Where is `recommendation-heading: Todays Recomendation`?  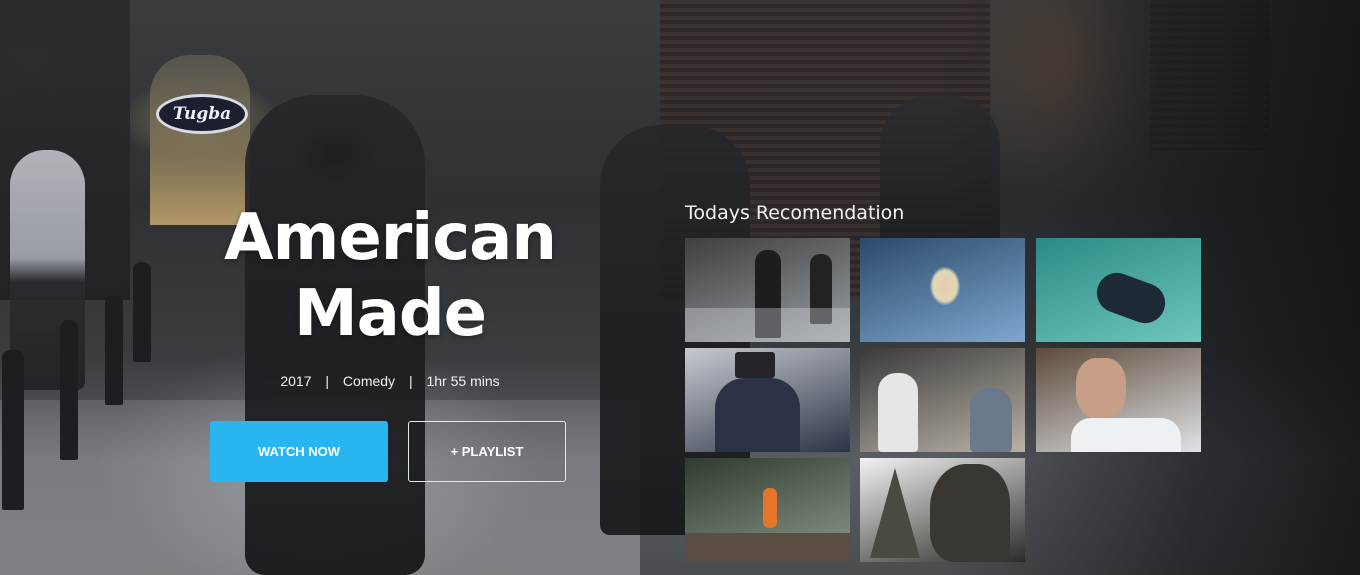
recommendation-heading: Todays Recomendation is located at coordinates (795, 213).